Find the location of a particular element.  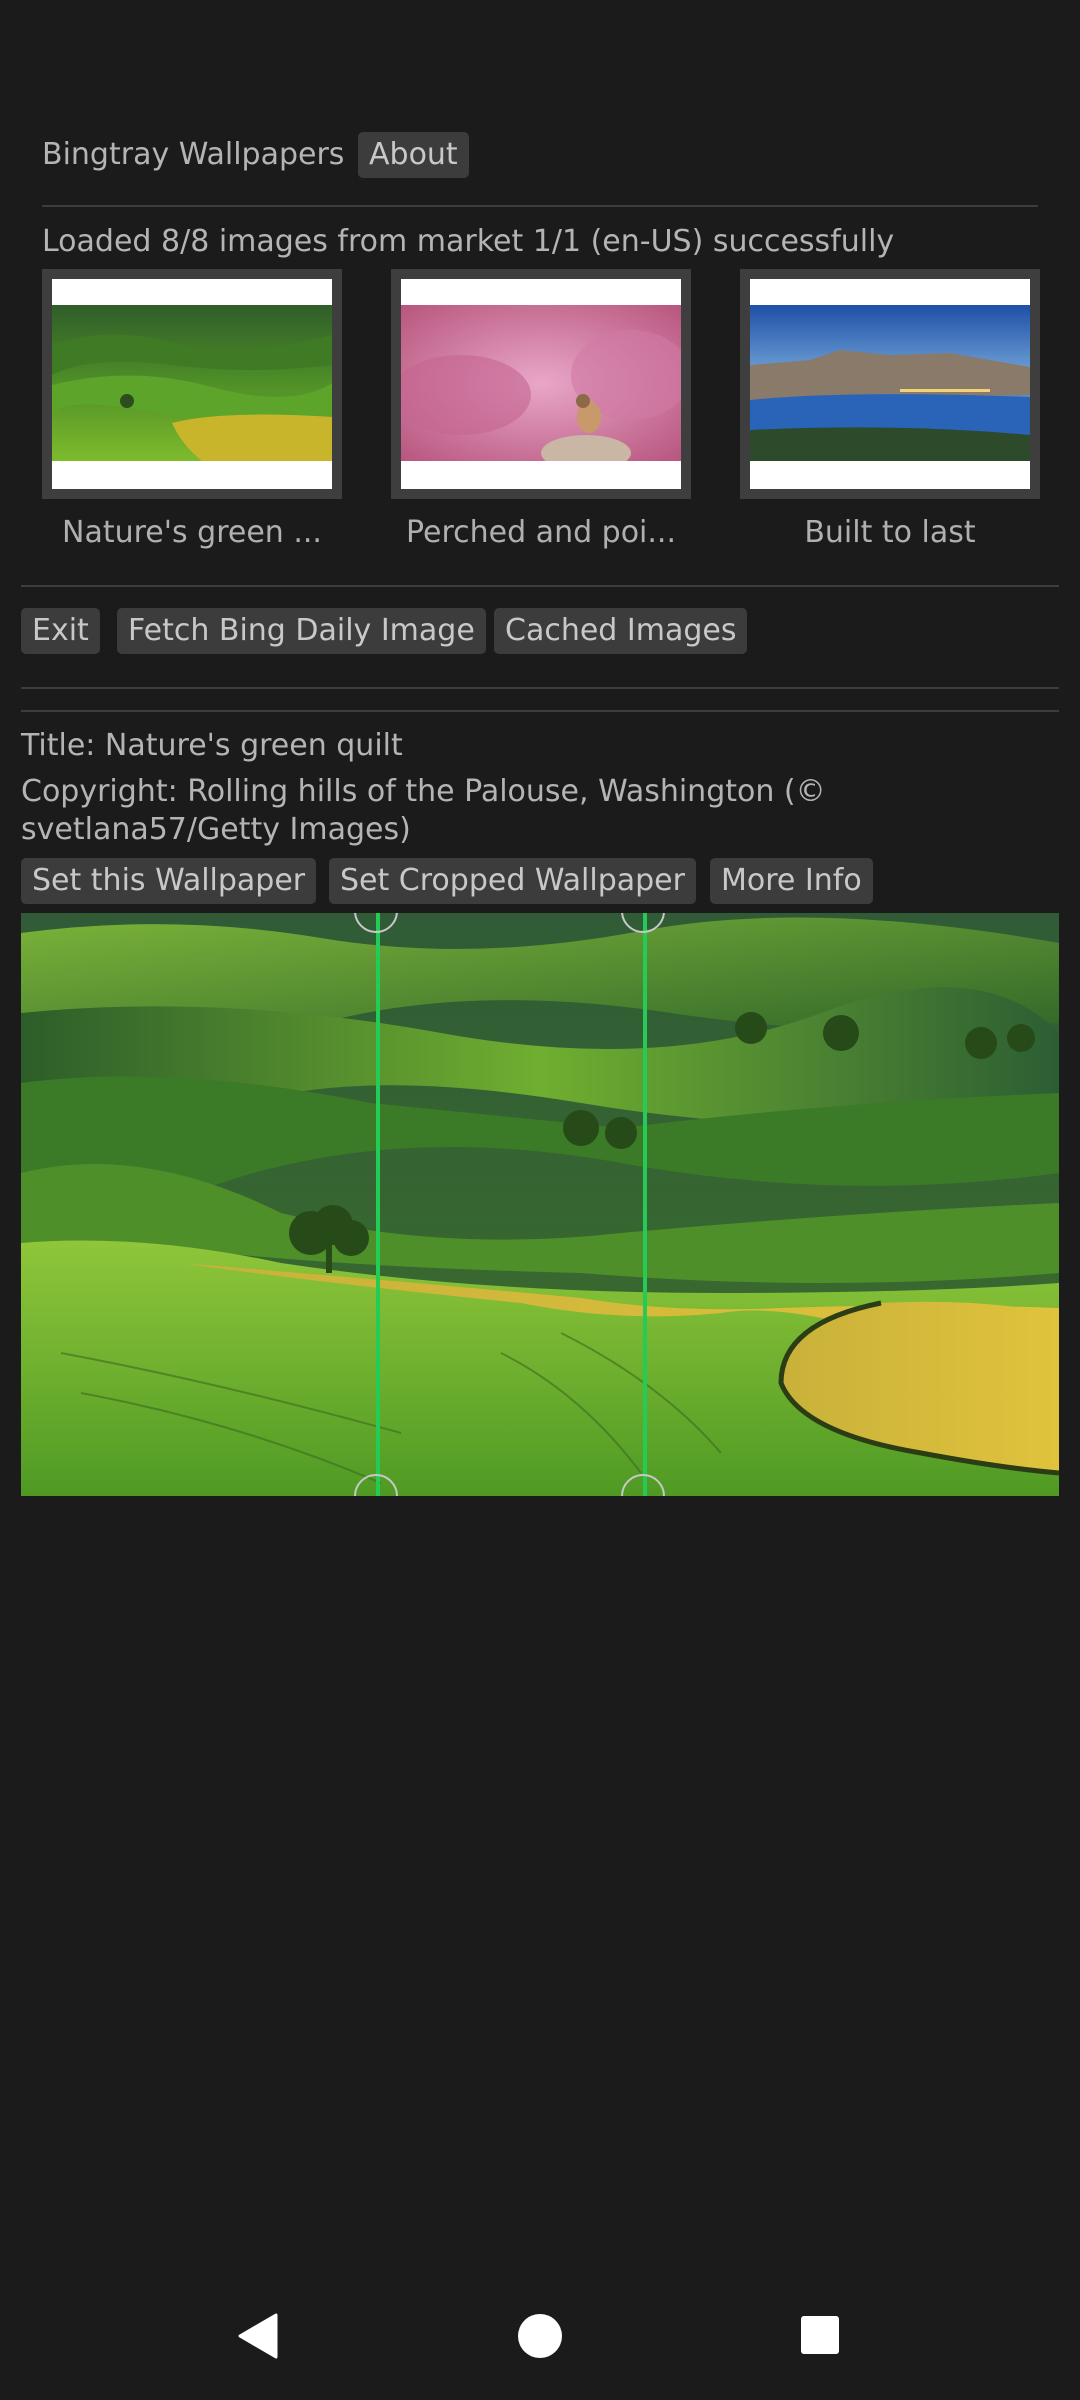

app-title: Bingtray Wallpapers is located at coordinates (193, 154).